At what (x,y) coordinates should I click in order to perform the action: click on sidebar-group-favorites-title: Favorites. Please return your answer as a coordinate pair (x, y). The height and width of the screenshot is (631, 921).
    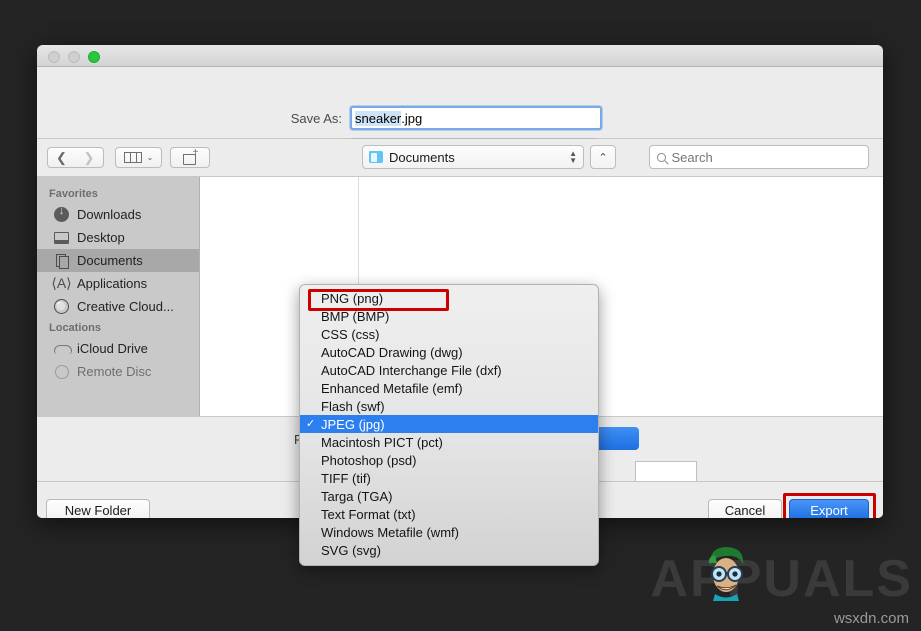
    Looking at the image, I should click on (73, 194).